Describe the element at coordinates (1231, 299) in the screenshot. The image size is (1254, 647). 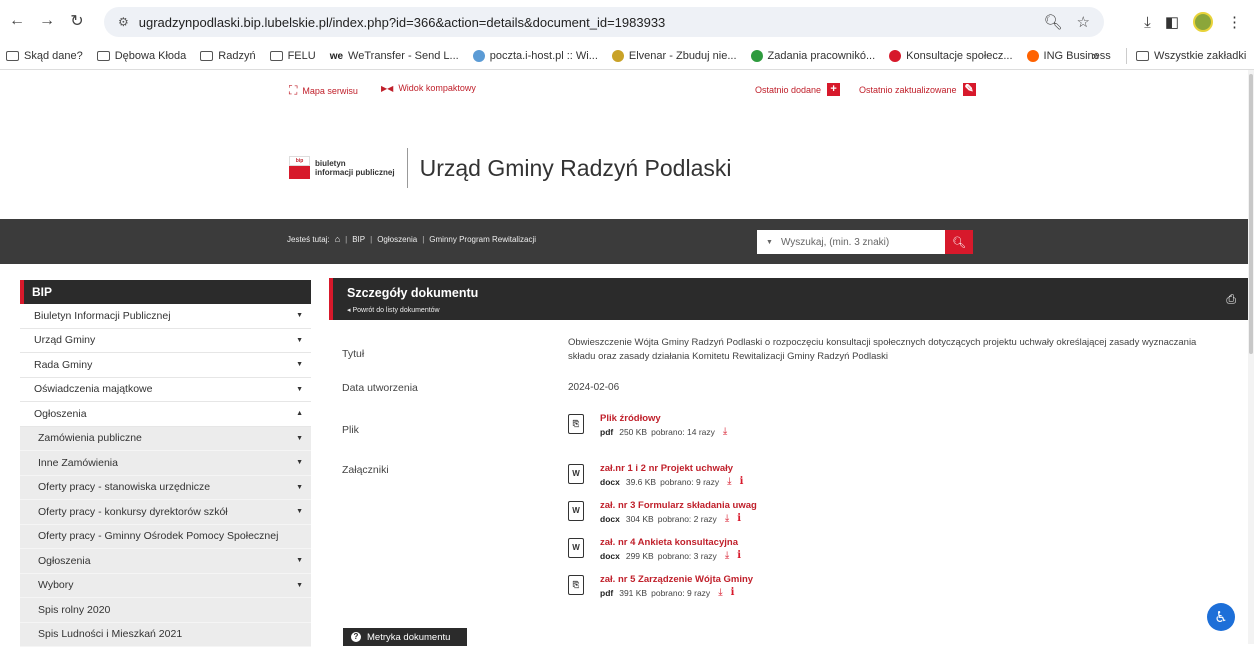
I see `print-icon: ⎙` at that location.